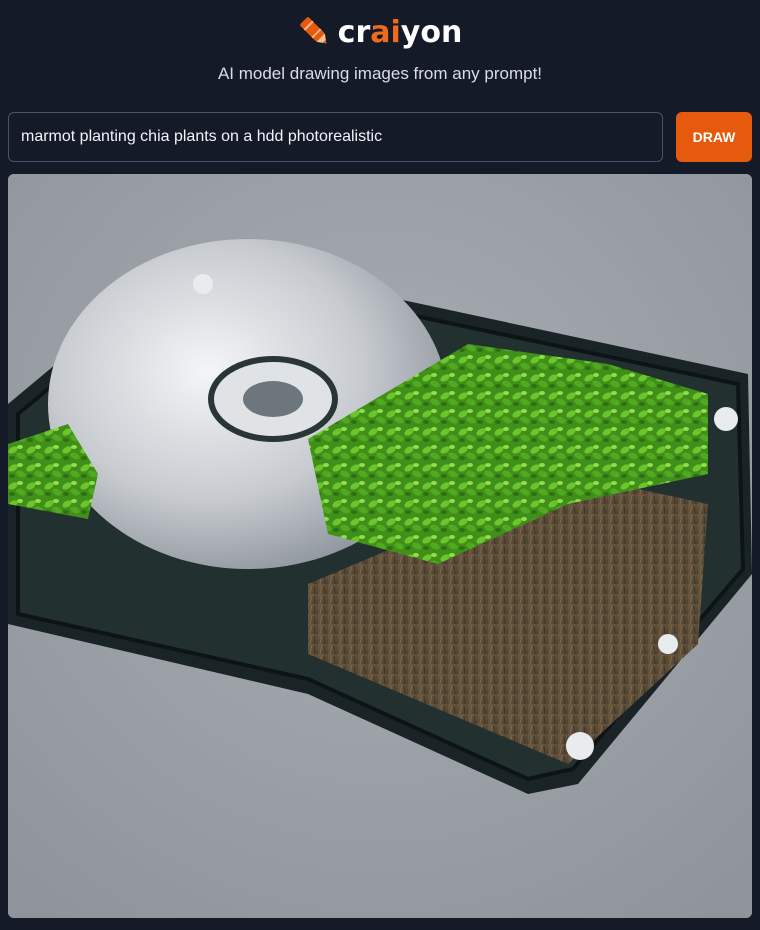 The height and width of the screenshot is (930, 760). Describe the element at coordinates (726, 419) in the screenshot. I see `screw-right` at that location.